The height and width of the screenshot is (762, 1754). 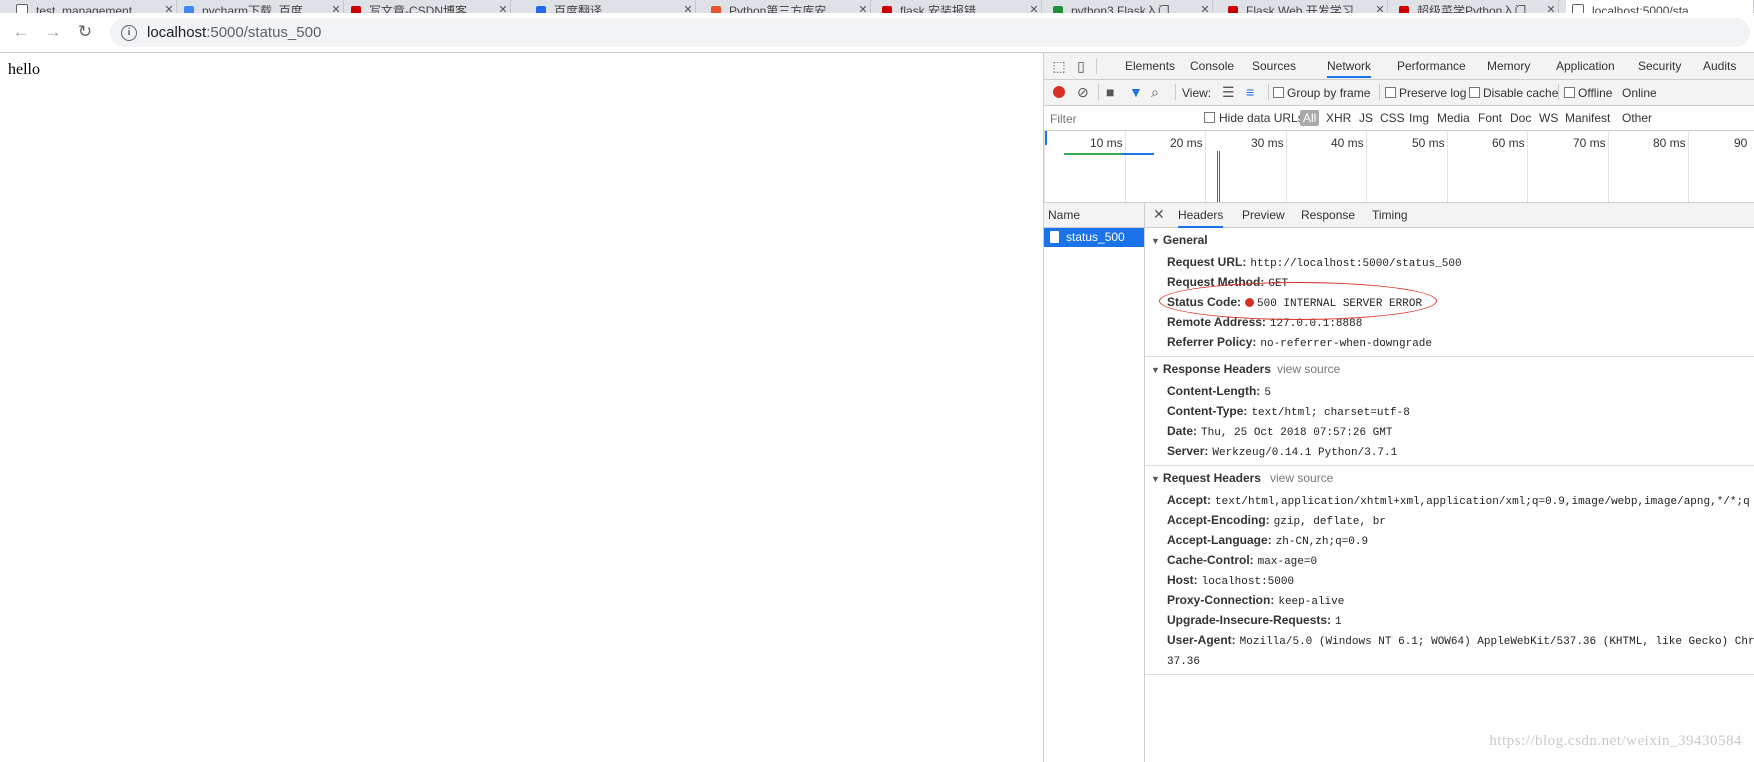 What do you see at coordinates (261, 6) in the screenshot?
I see `browser-tab: pycharm下载_百度 ✕` at bounding box center [261, 6].